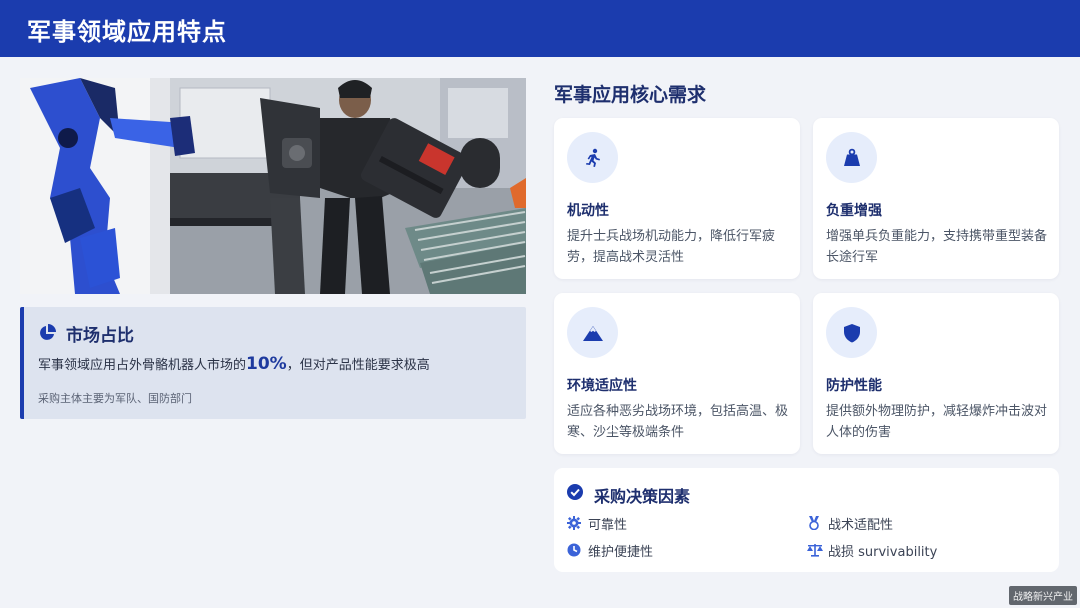  What do you see at coordinates (642, 496) in the screenshot?
I see `factors-heading: 采购决策因素` at bounding box center [642, 496].